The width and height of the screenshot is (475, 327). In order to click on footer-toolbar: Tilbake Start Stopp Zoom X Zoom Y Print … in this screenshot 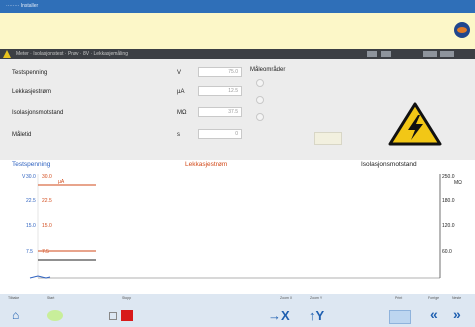, I will do `click(237, 310)`.